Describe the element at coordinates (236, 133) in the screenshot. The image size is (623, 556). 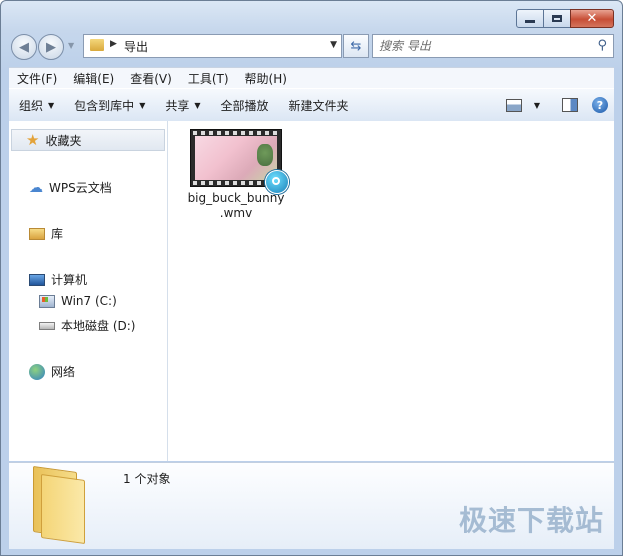
I see `film-strip-top` at that location.